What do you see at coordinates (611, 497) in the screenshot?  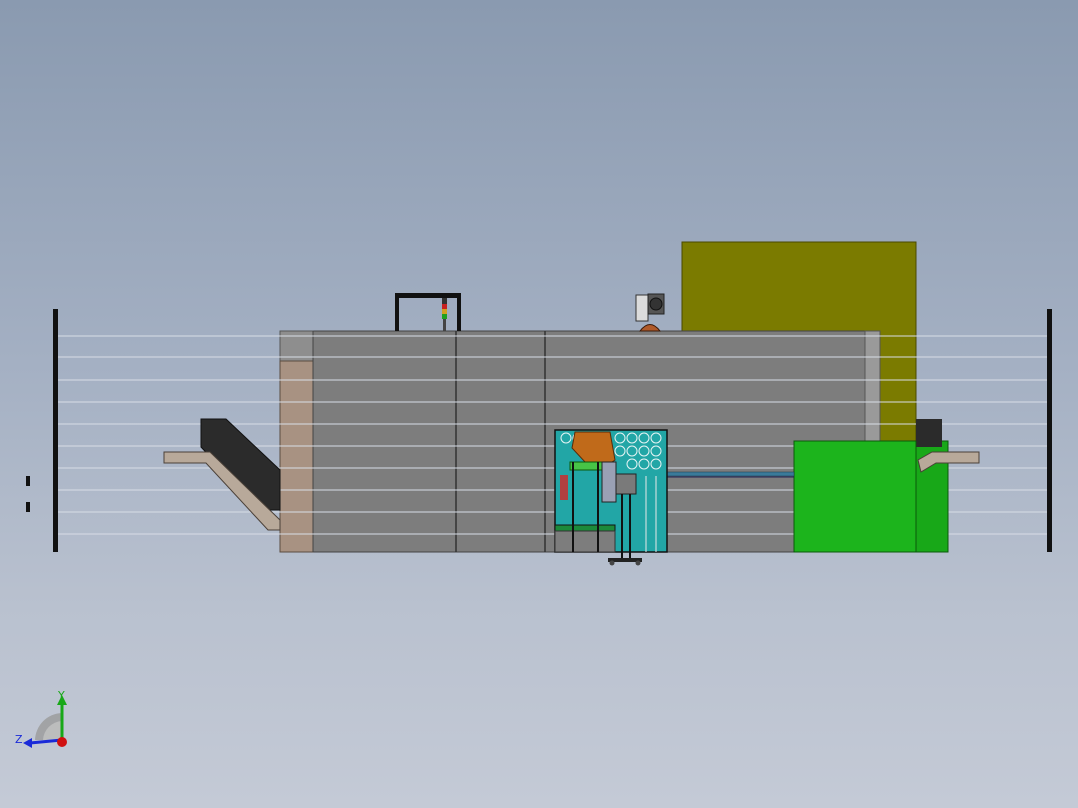 I see `robot-cell-window` at bounding box center [611, 497].